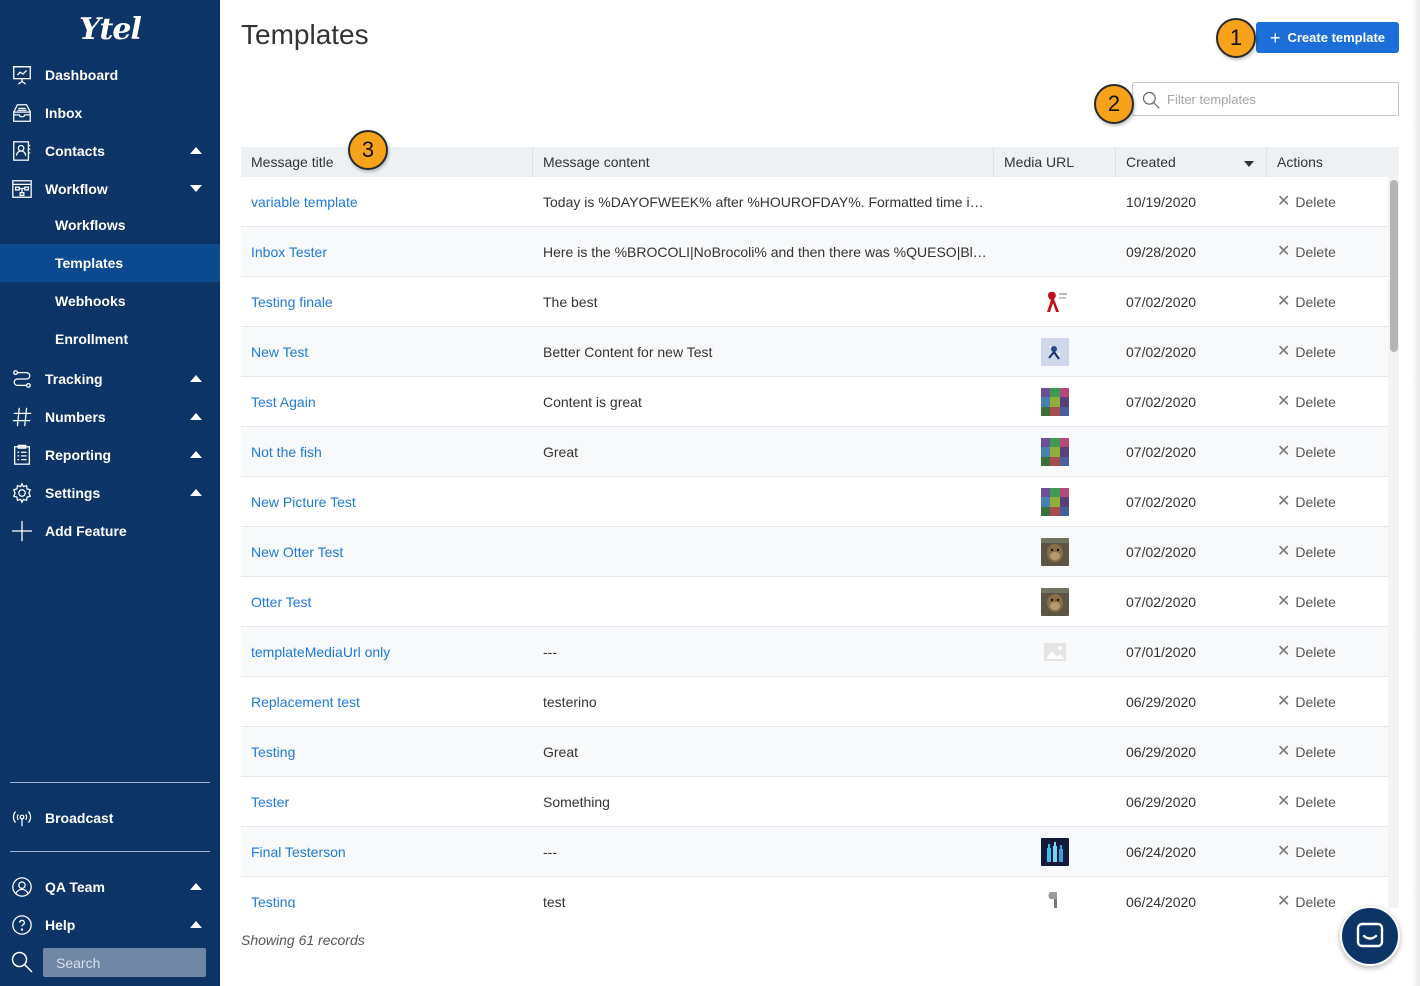 The height and width of the screenshot is (986, 1420). I want to click on sidebar-item-label: QA Team, so click(75, 887).